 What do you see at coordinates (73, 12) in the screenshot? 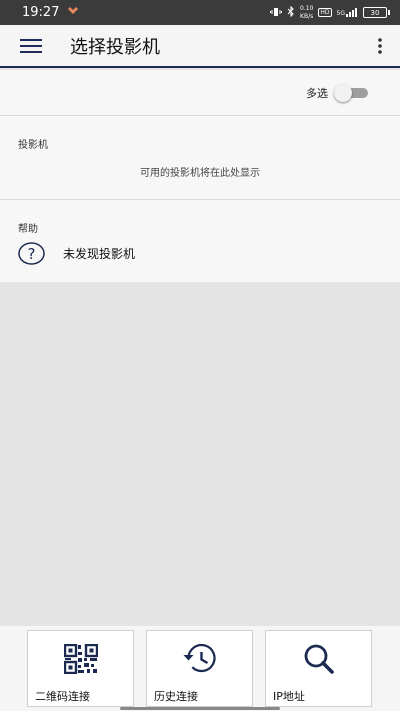
I see `notification-icon` at bounding box center [73, 12].